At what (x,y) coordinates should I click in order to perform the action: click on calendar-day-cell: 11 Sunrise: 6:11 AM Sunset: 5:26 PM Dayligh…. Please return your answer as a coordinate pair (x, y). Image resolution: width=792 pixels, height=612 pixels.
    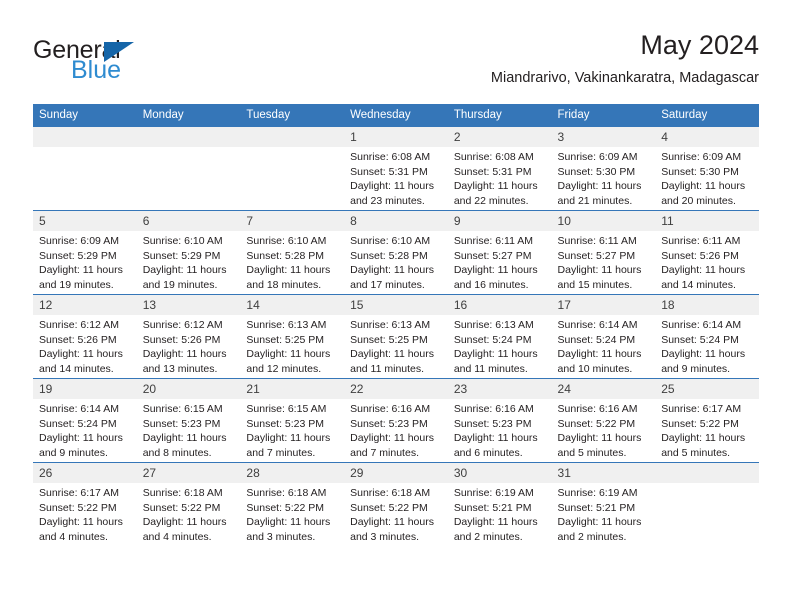
    Looking at the image, I should click on (707, 252).